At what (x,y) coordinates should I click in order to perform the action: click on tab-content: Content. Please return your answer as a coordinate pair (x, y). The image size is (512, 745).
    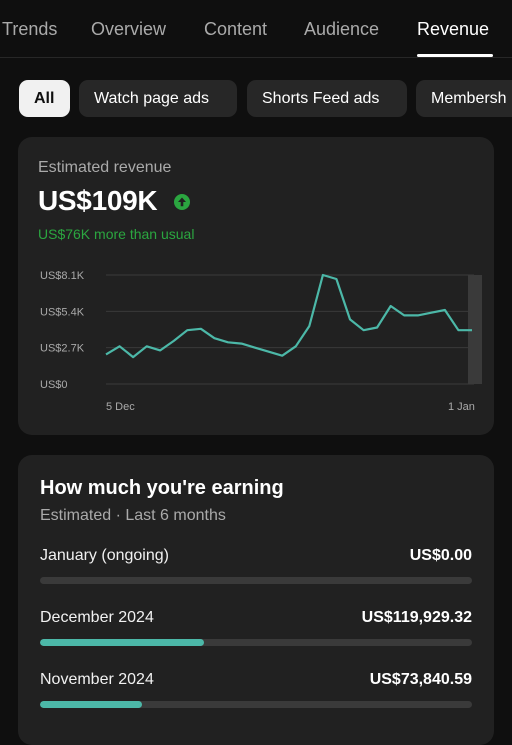
    Looking at the image, I should click on (235, 29).